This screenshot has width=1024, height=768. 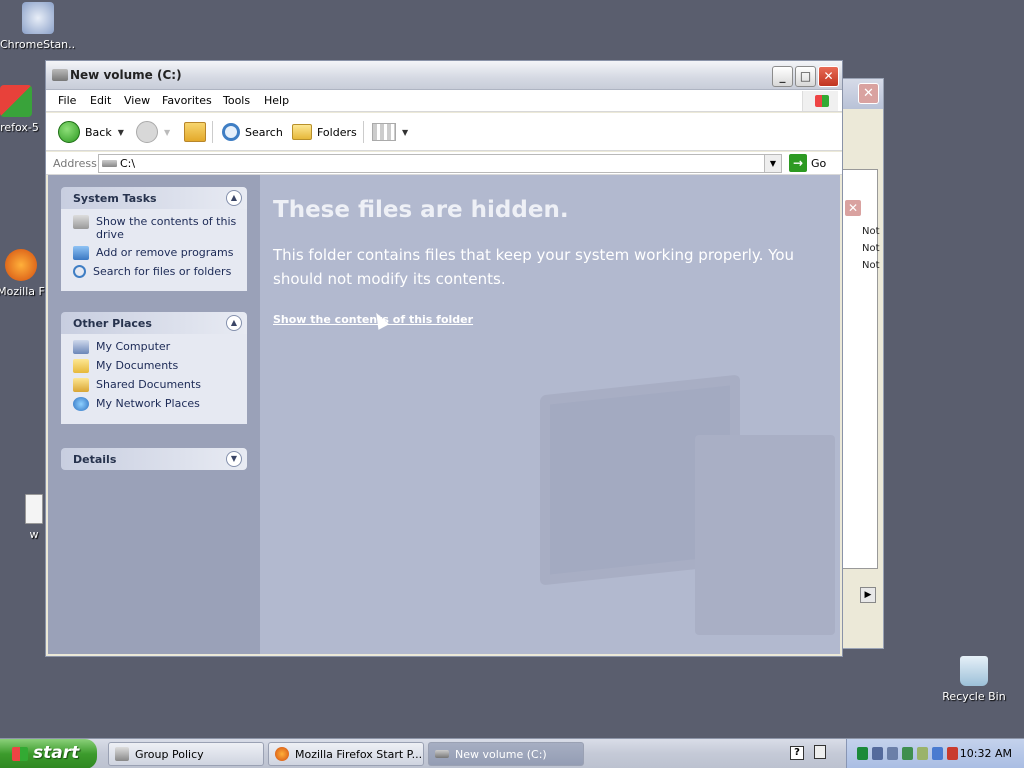 I want to click on taskbar-restore-icon, so click(x=820, y=752).